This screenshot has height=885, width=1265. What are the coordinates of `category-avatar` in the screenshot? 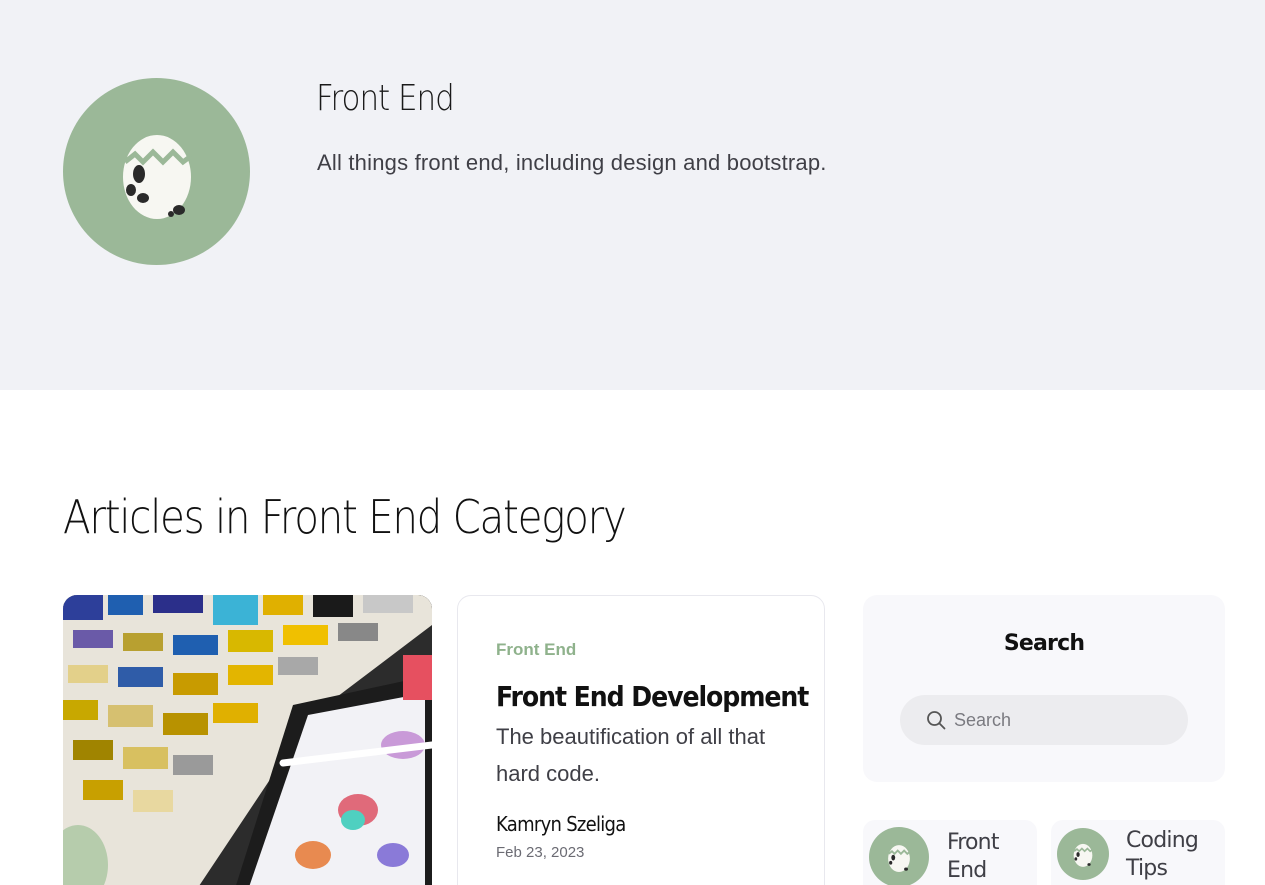 It's located at (156, 171).